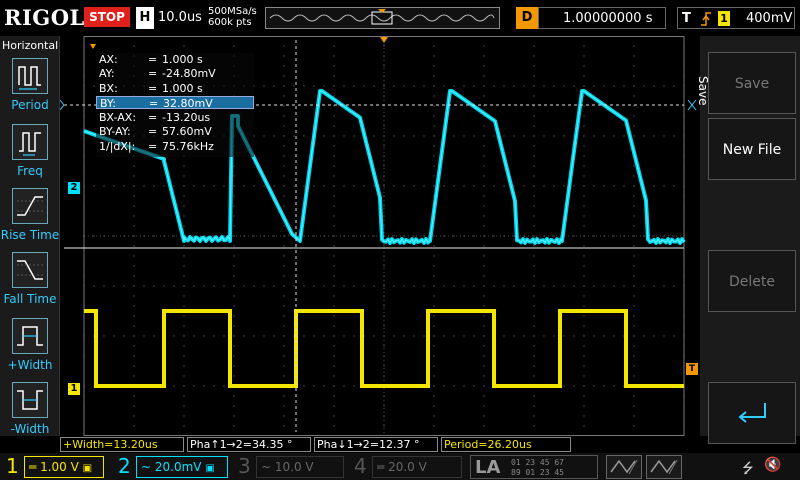 The height and width of the screenshot is (480, 800). I want to click on measure-period-label: Period, so click(30, 105).